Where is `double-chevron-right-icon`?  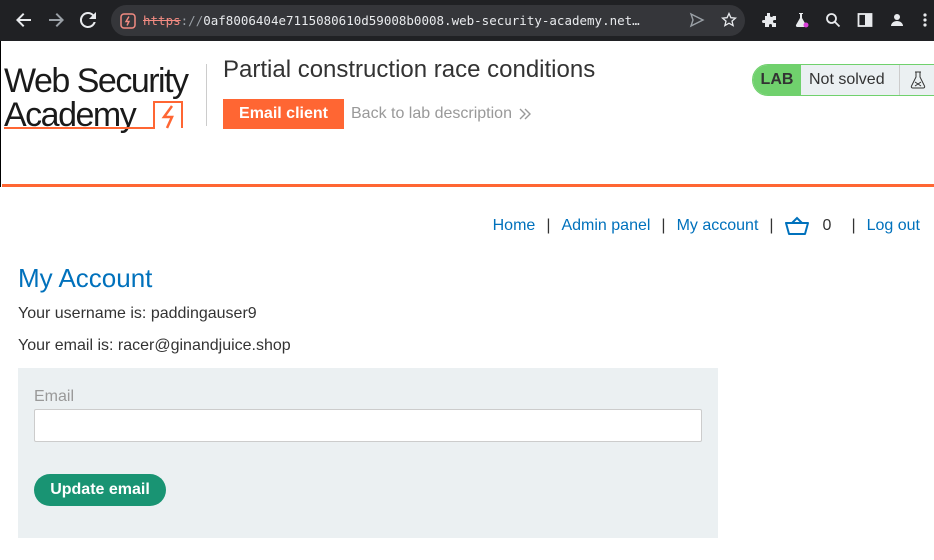 double-chevron-right-icon is located at coordinates (525, 114).